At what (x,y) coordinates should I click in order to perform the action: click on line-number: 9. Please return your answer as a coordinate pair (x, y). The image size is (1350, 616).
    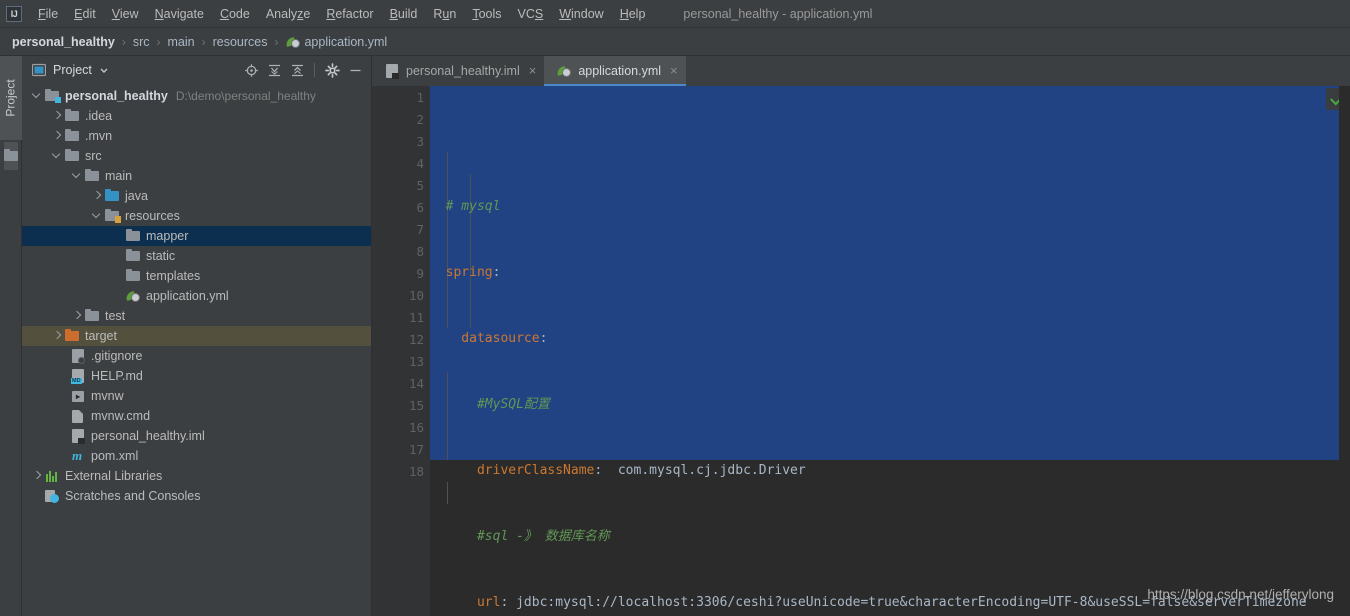
    Looking at the image, I should click on (420, 273).